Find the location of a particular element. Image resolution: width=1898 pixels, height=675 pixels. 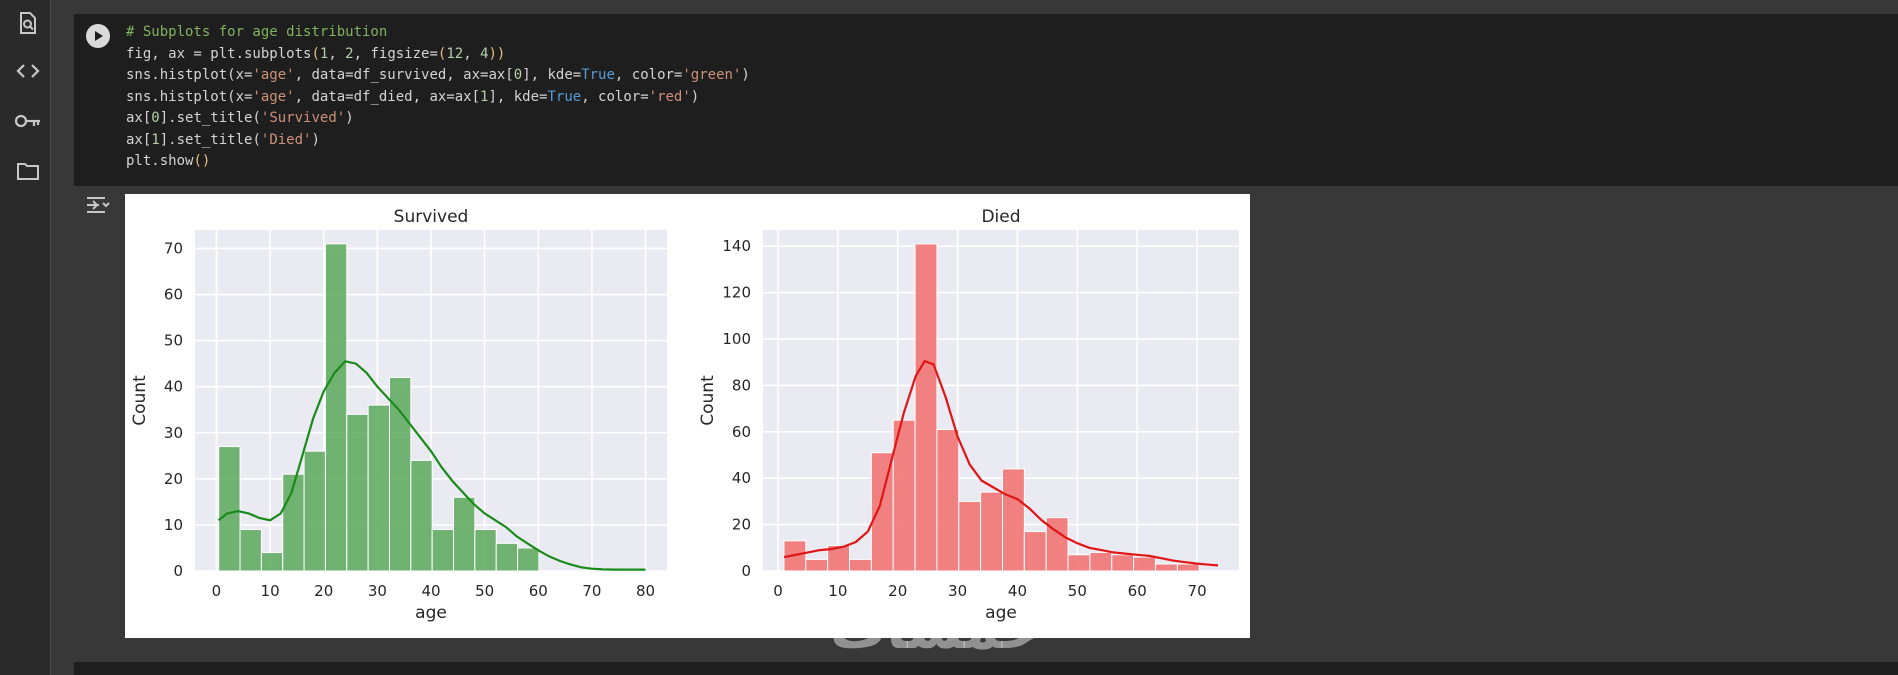

x-tick-label: 50 is located at coordinates (484, 591).